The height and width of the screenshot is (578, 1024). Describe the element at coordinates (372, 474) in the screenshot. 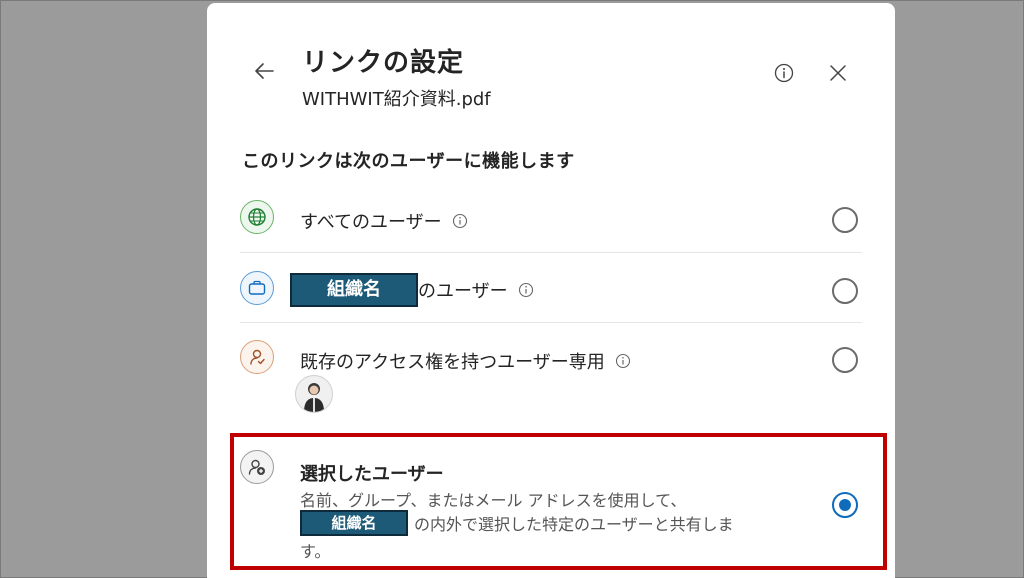

I see `option-label: 選択したユーザー` at that location.